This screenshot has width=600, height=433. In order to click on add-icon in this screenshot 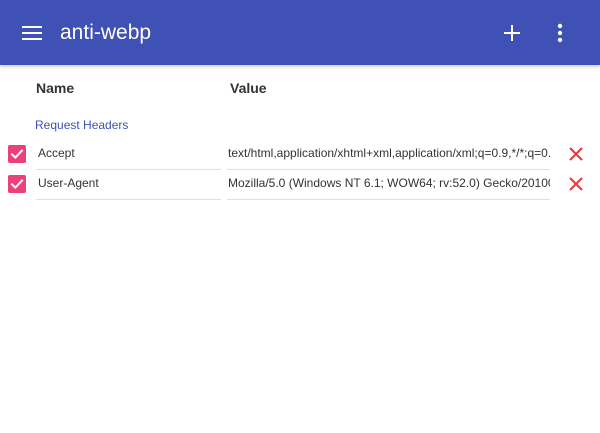, I will do `click(512, 33)`.